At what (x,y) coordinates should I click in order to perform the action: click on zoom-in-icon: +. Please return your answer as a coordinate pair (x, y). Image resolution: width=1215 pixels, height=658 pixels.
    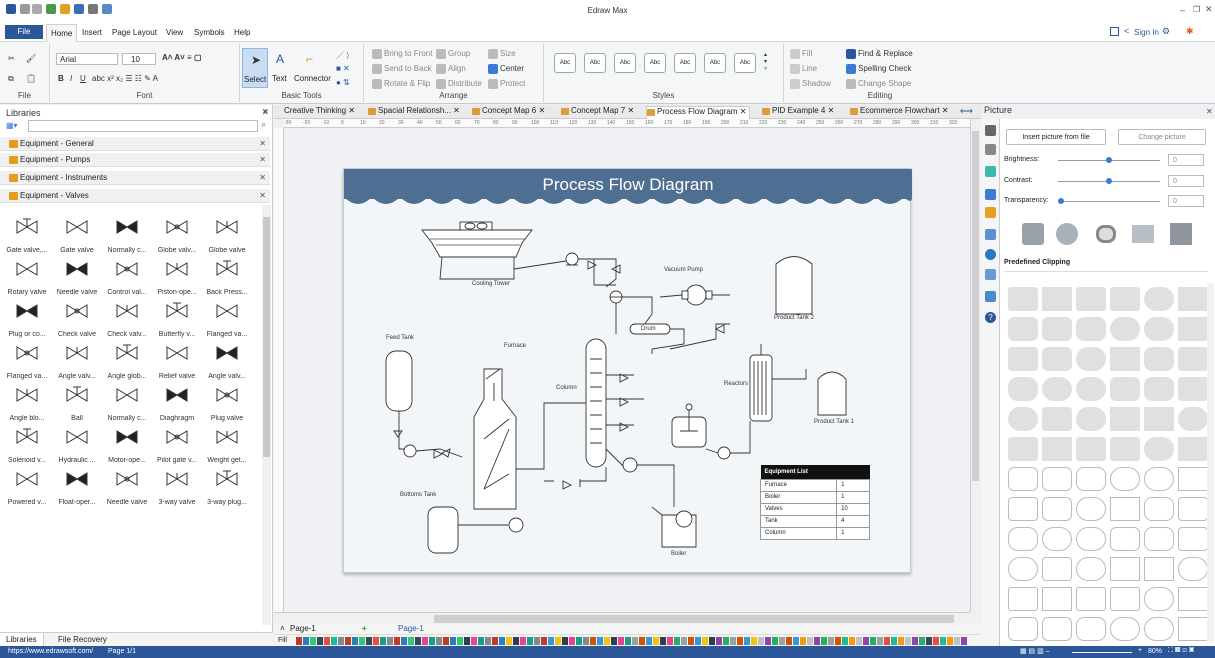
    Looking at the image, I should click on (1140, 650).